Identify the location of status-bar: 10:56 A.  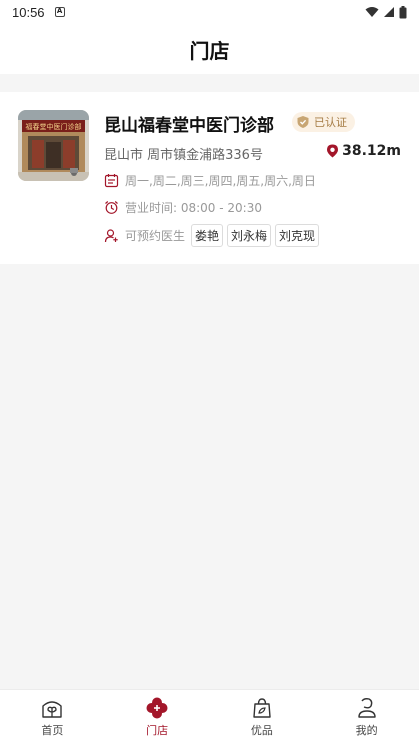
(209, 12).